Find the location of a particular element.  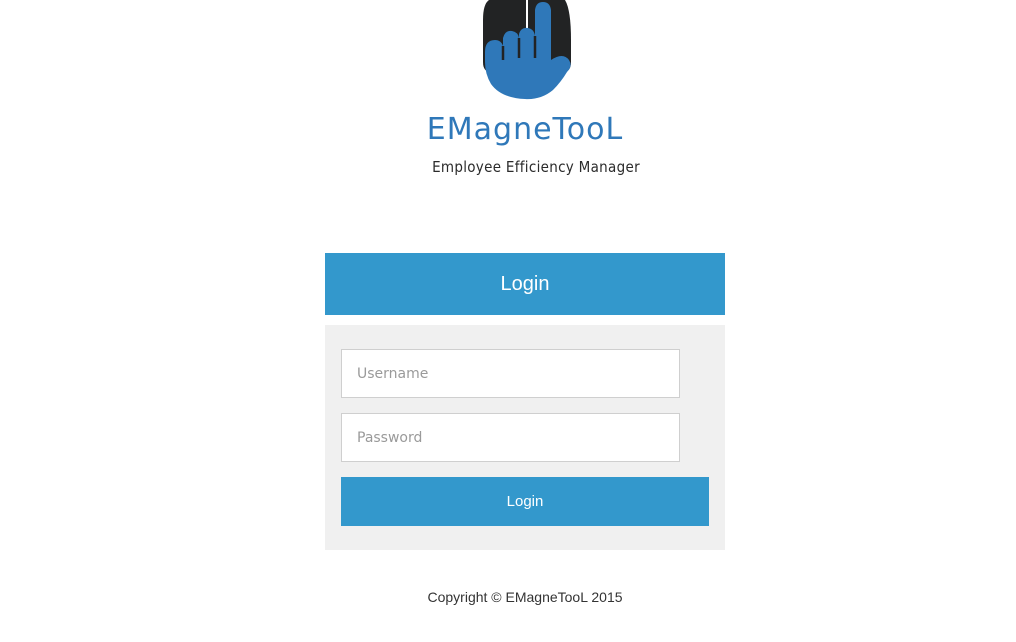

login-form: Login is located at coordinates (525, 437).